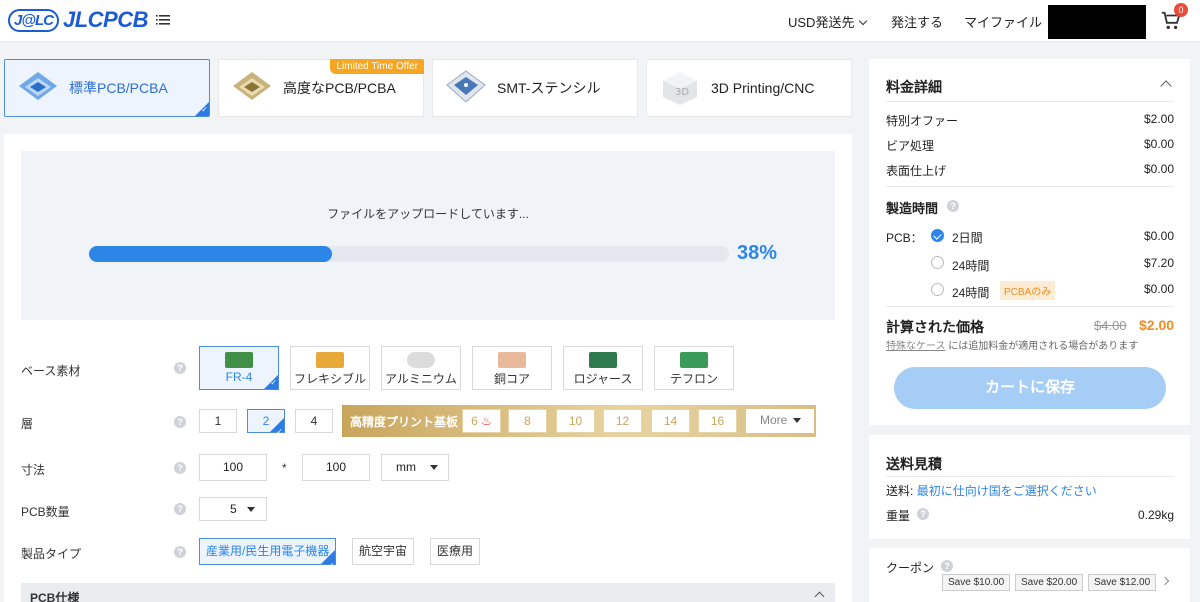 The height and width of the screenshot is (602, 1200). I want to click on top-navigation-bar: J@LC JLCPCB USD発送先 発注する マイファイル 0, so click(600, 21).